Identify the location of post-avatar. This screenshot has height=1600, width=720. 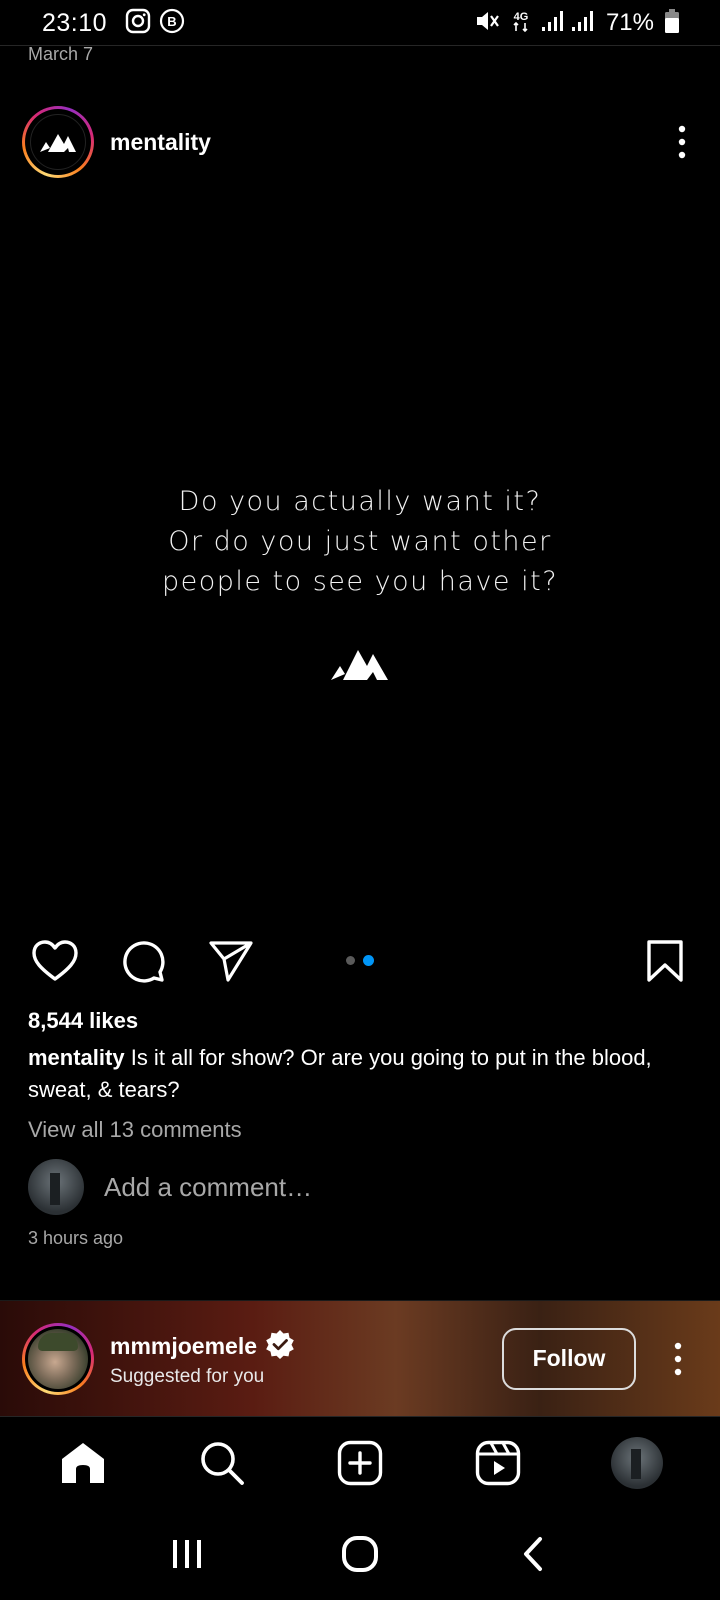
(58, 142).